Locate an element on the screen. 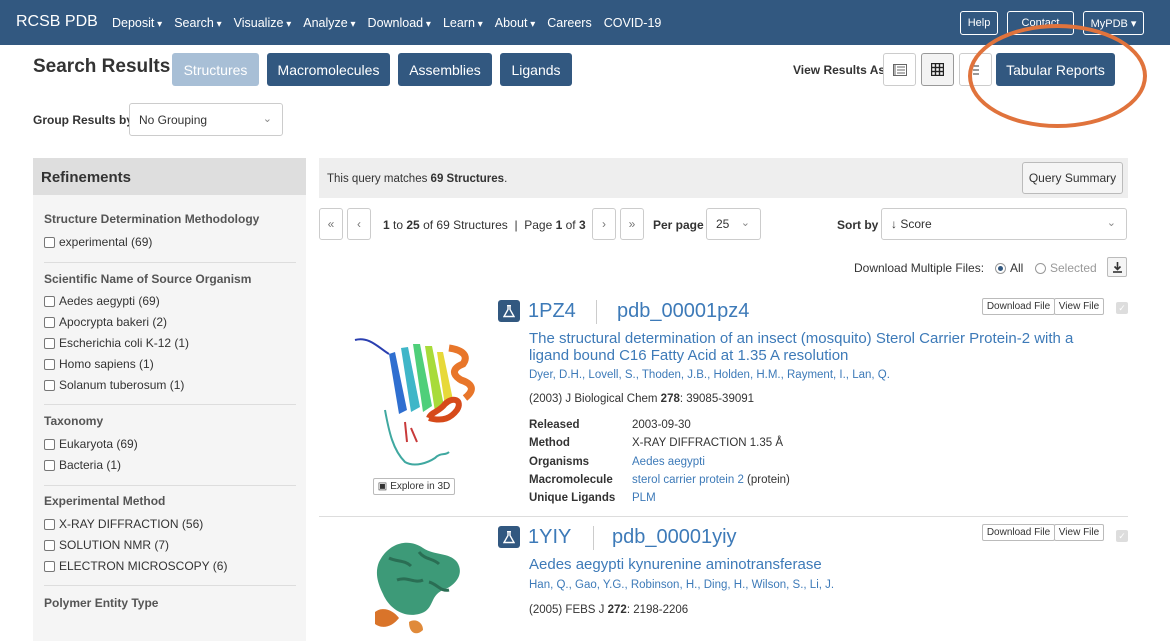 This screenshot has height=641, width=1170. chevron-left-icon: ‹ is located at coordinates (359, 224).